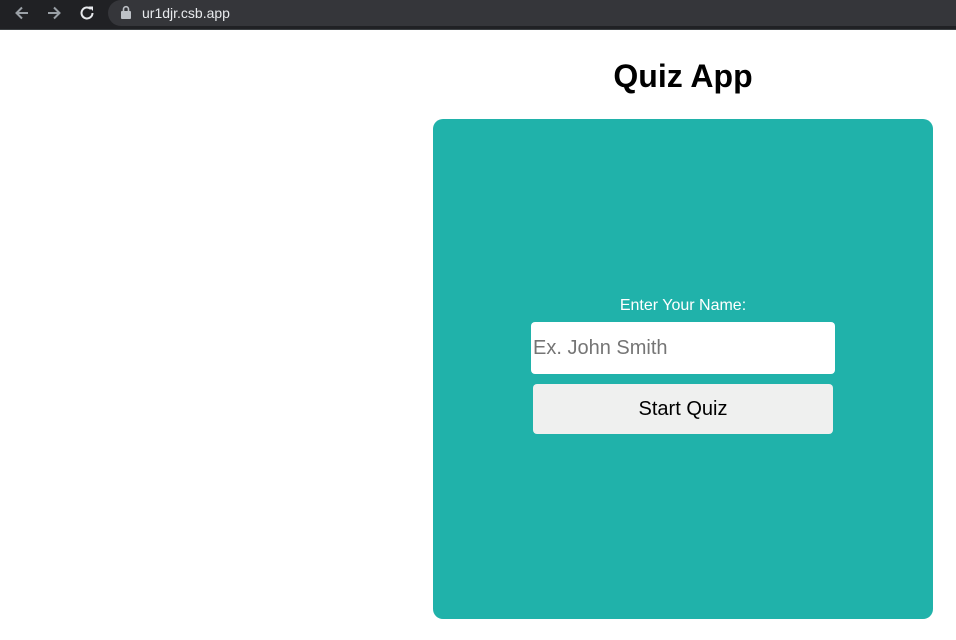 This screenshot has width=956, height=640. Describe the element at coordinates (126, 12) in the screenshot. I see `lock-icon` at that location.